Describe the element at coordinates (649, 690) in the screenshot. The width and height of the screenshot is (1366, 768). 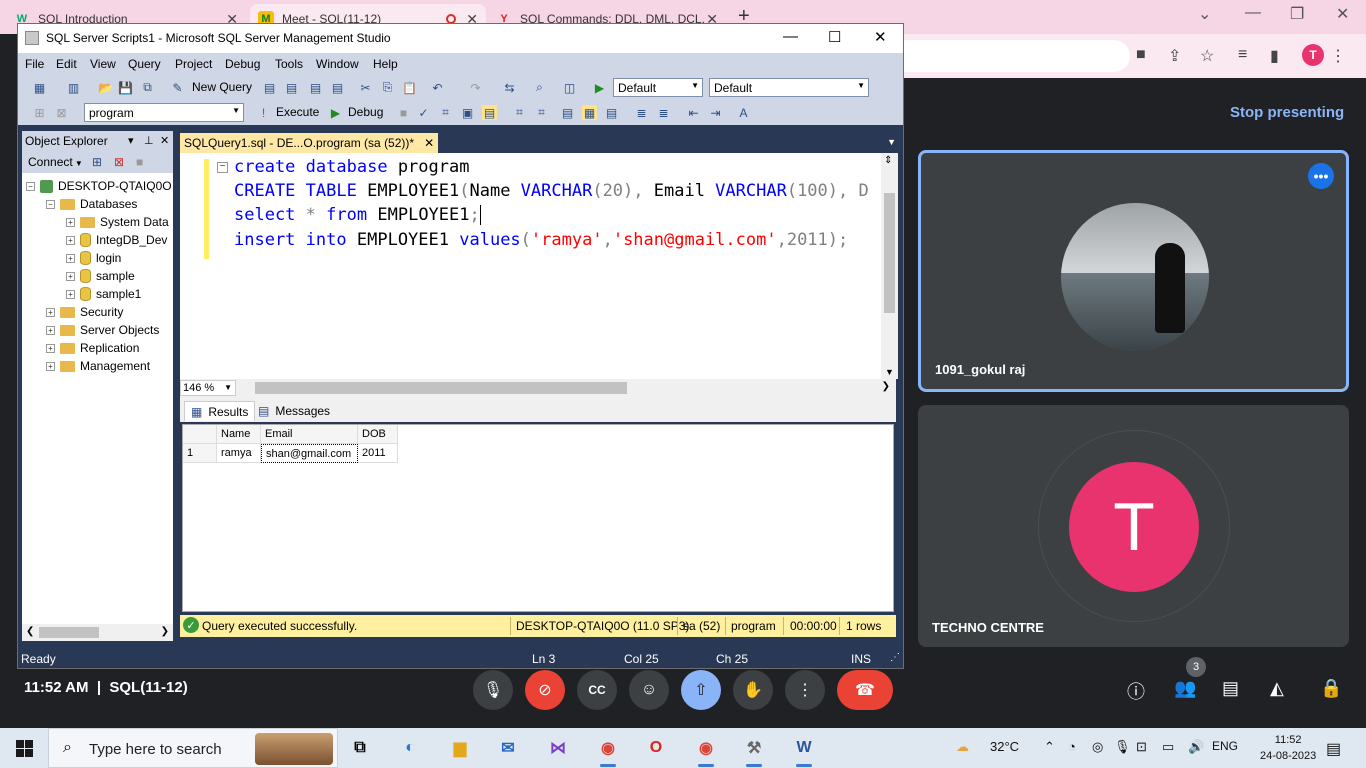
I see `emoji-icon: ☺` at that location.